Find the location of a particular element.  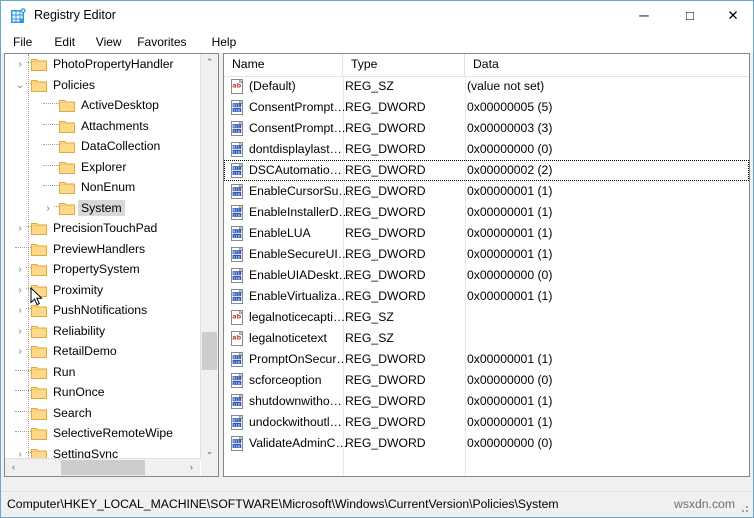

table-row: ab (Default) REG_SZ (value not set) is located at coordinates (486, 86).